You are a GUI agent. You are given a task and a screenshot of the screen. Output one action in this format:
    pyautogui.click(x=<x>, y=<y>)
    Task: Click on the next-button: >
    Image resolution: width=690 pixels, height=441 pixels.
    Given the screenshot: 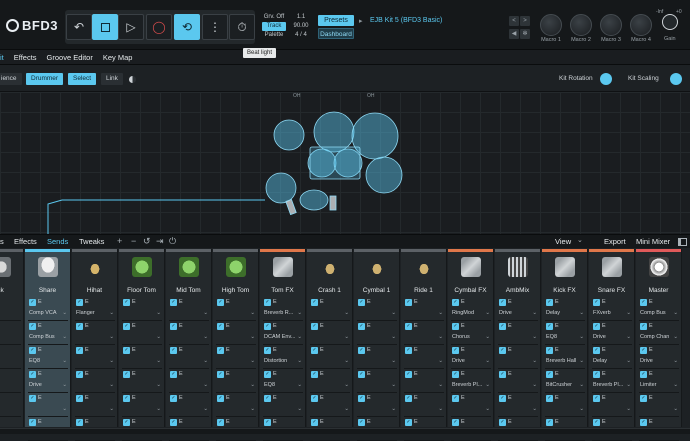 What is the action you would take?
    pyautogui.click(x=525, y=21)
    